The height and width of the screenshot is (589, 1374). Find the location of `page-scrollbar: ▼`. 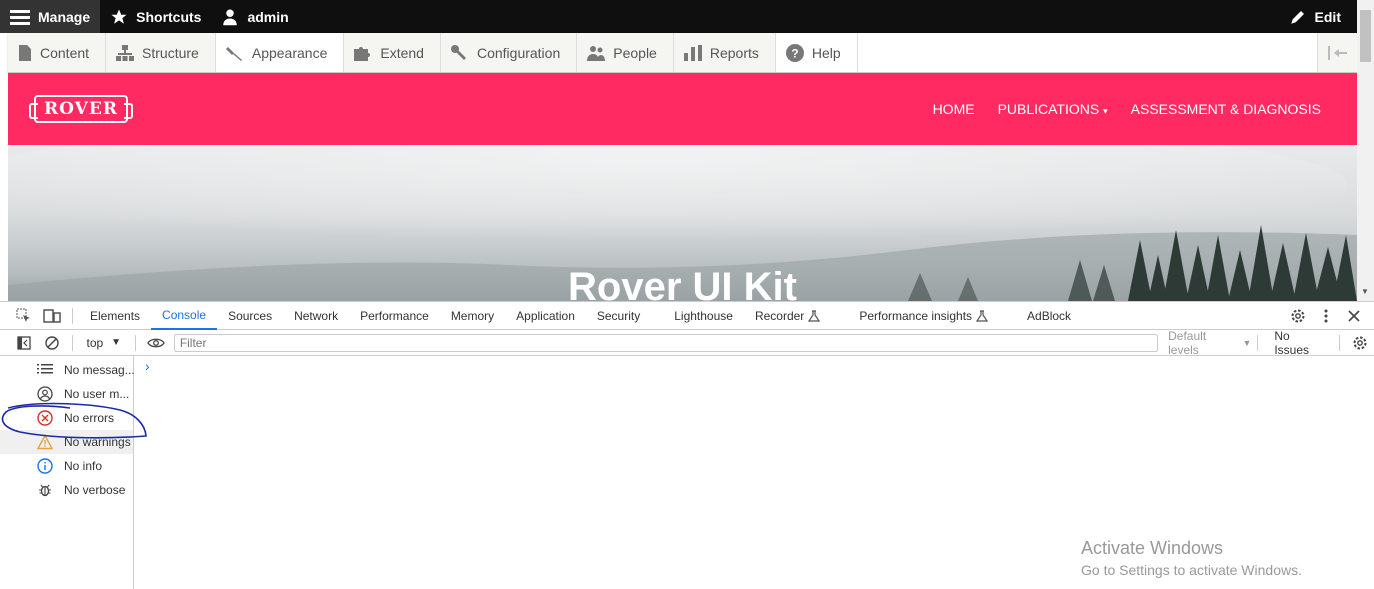

page-scrollbar: ▼ is located at coordinates (1365, 150).